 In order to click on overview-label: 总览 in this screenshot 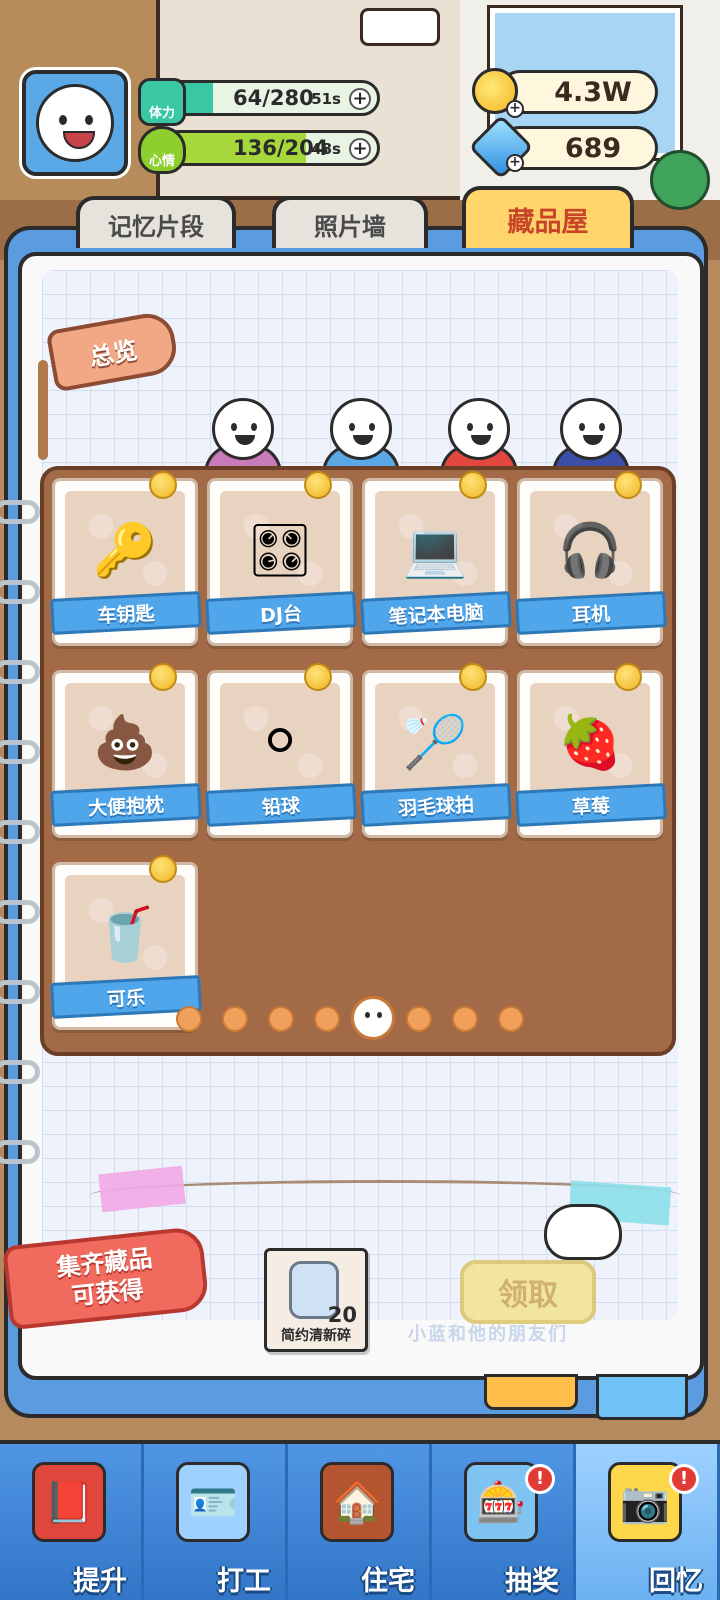, I will do `click(113, 353)`.